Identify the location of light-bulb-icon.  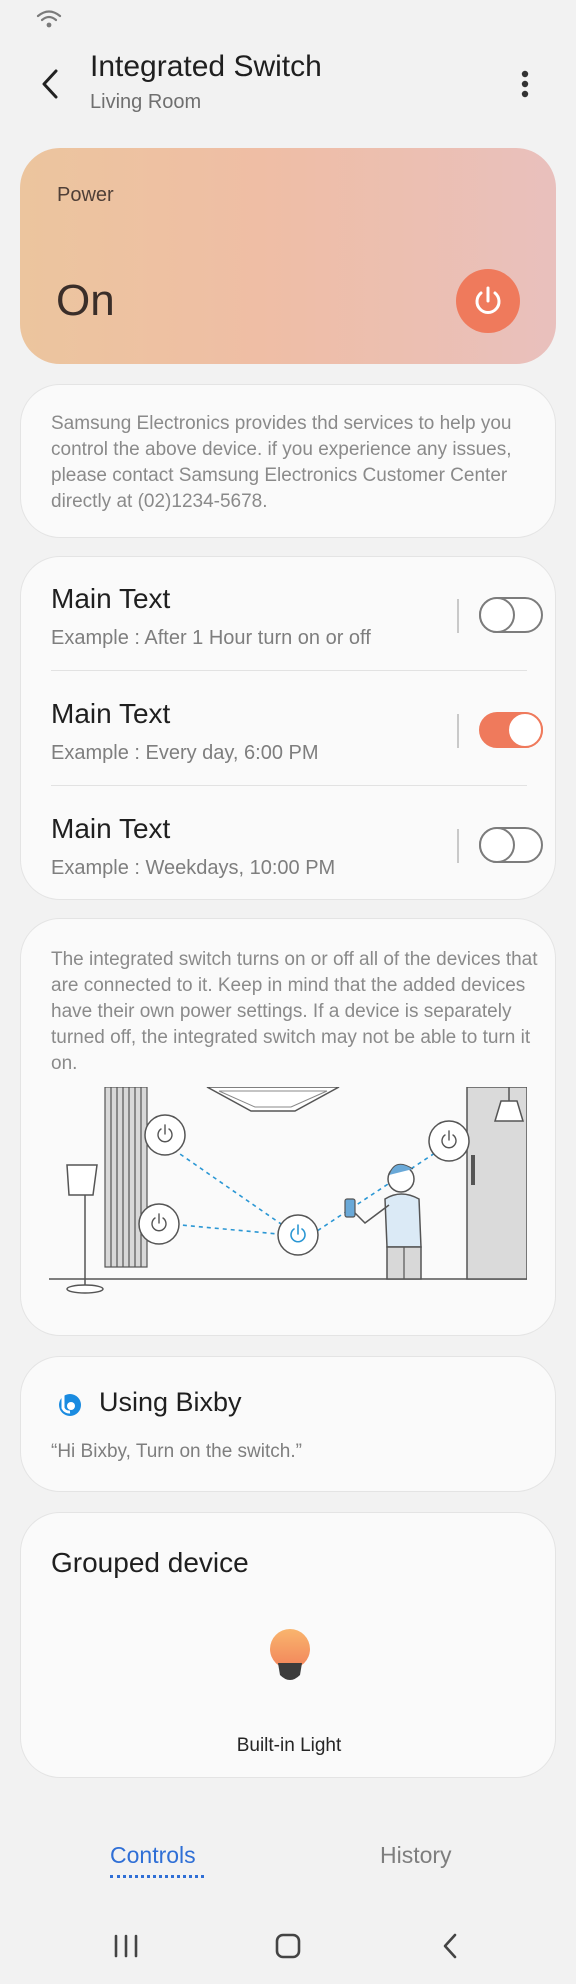
(290, 1654).